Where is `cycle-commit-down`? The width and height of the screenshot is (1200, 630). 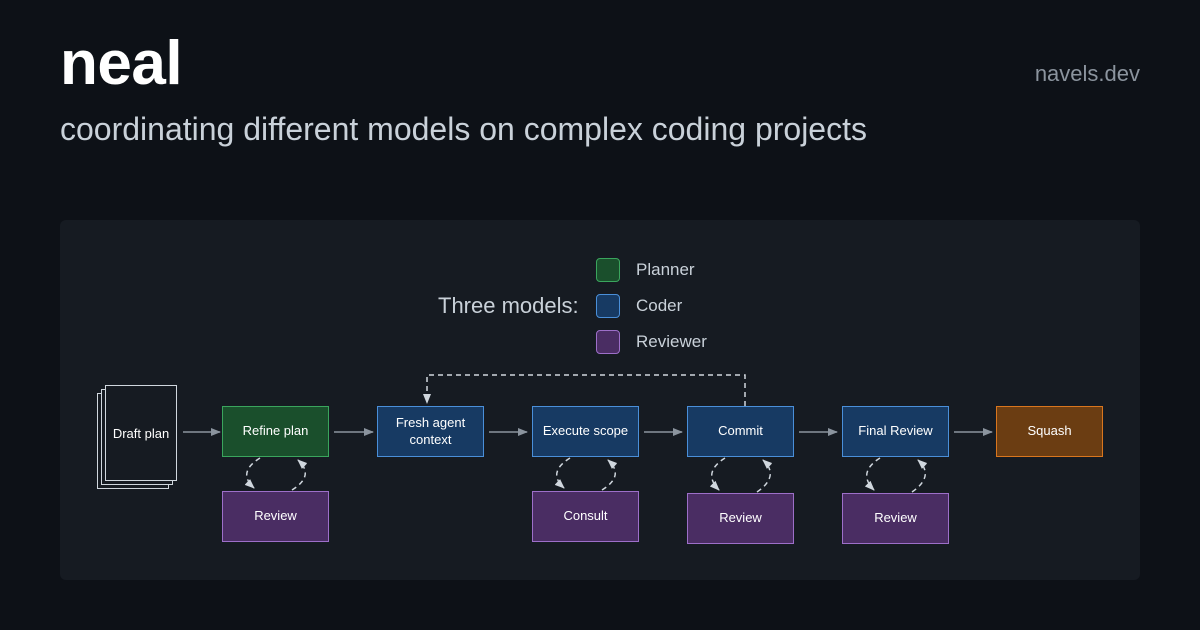 cycle-commit-down is located at coordinates (717, 474).